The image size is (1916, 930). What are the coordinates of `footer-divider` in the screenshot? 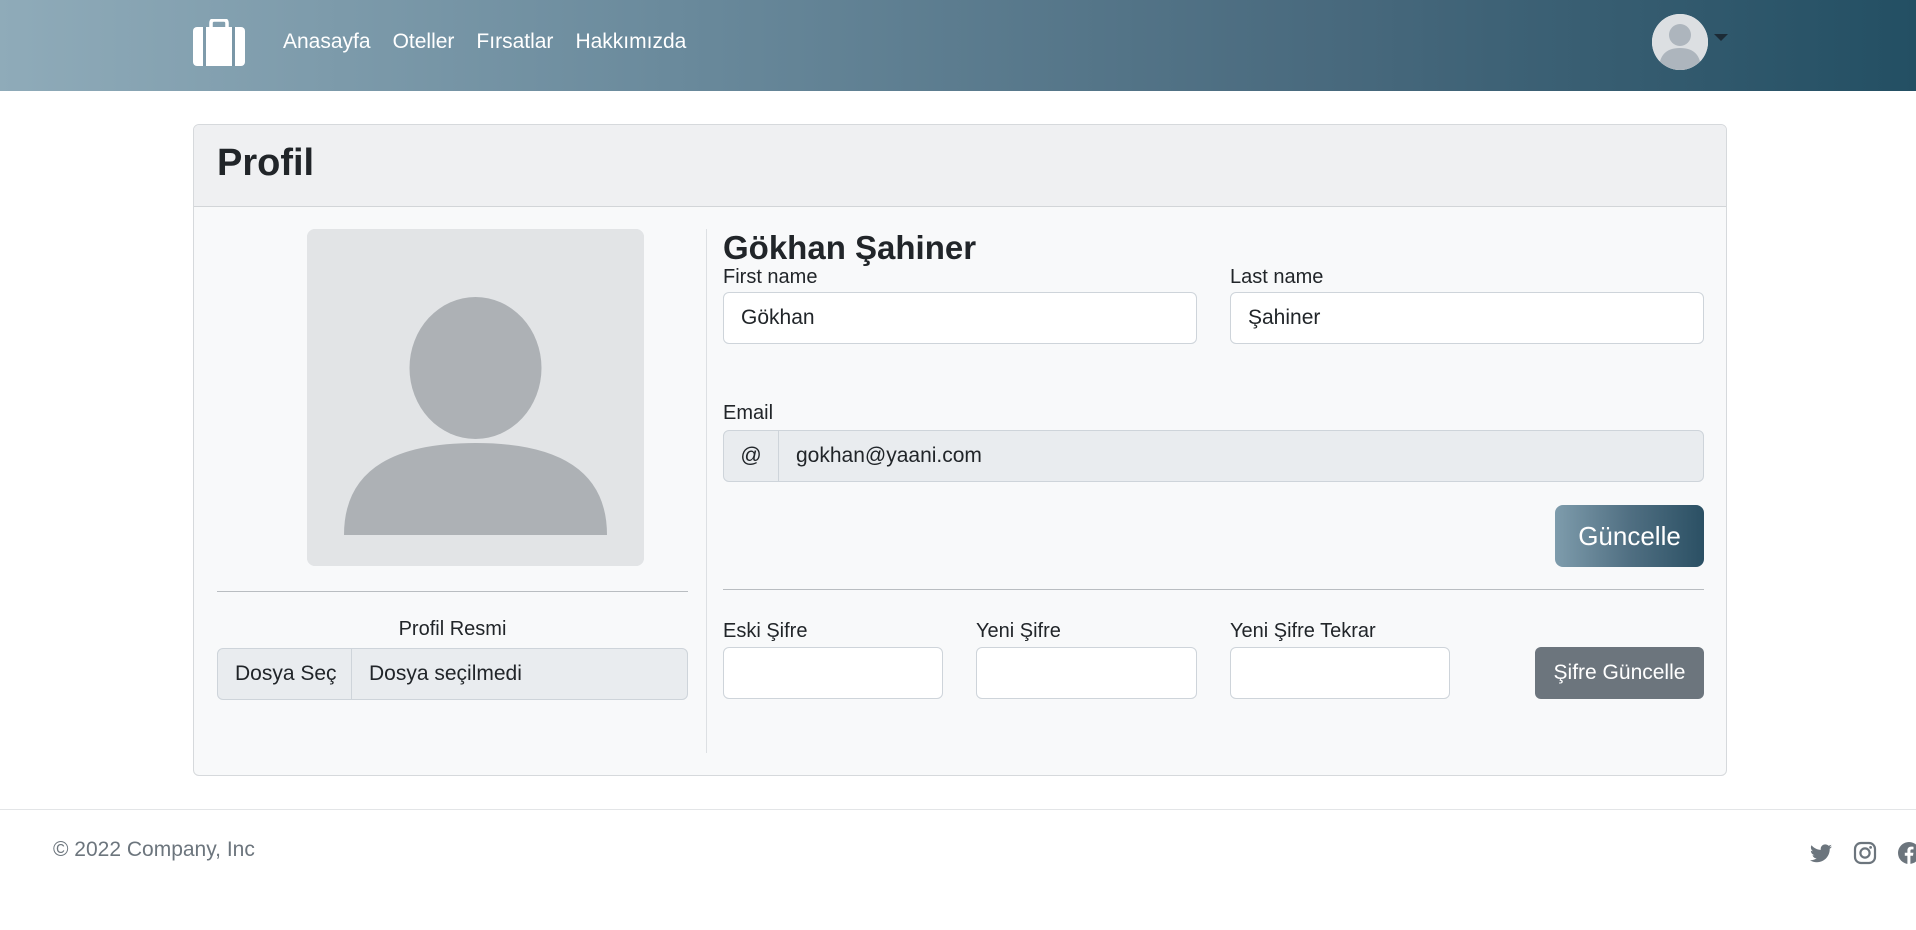 It's located at (958, 809).